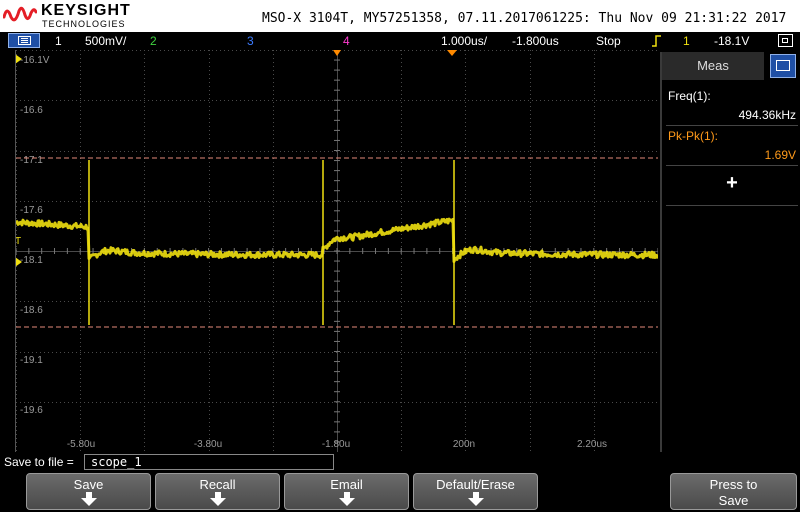 This screenshot has height=512, width=800. I want to click on recall-softkey: Recall, so click(217, 491).